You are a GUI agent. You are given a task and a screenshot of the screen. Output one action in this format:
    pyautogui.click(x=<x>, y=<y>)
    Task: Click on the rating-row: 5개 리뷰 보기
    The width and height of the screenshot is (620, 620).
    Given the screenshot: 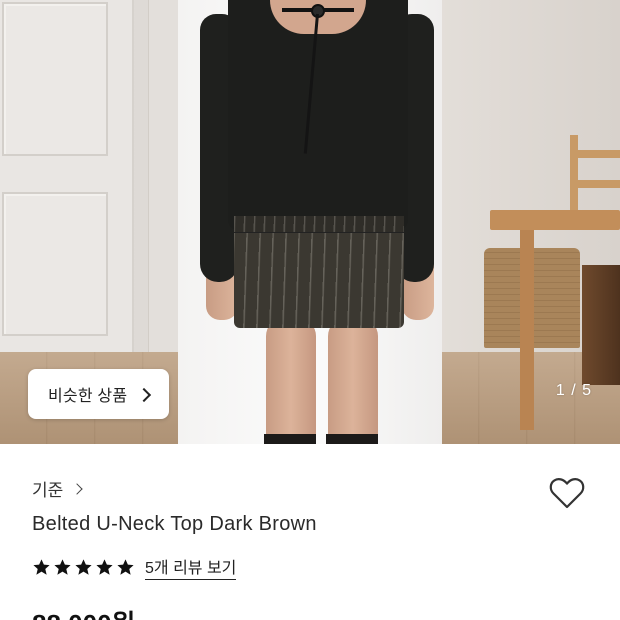 What is the action you would take?
    pyautogui.click(x=134, y=567)
    